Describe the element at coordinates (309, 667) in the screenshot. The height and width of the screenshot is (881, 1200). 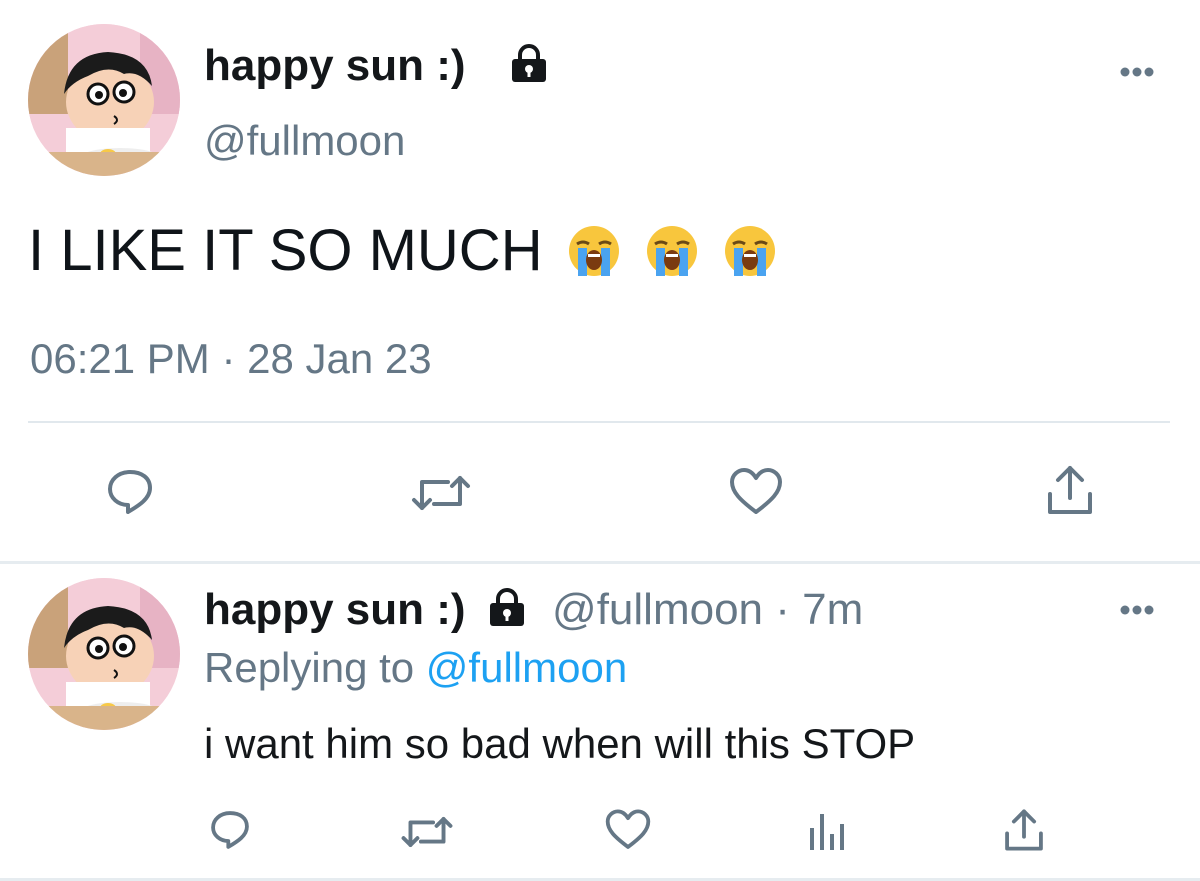
I see `replying-to-label: Replying to` at that location.